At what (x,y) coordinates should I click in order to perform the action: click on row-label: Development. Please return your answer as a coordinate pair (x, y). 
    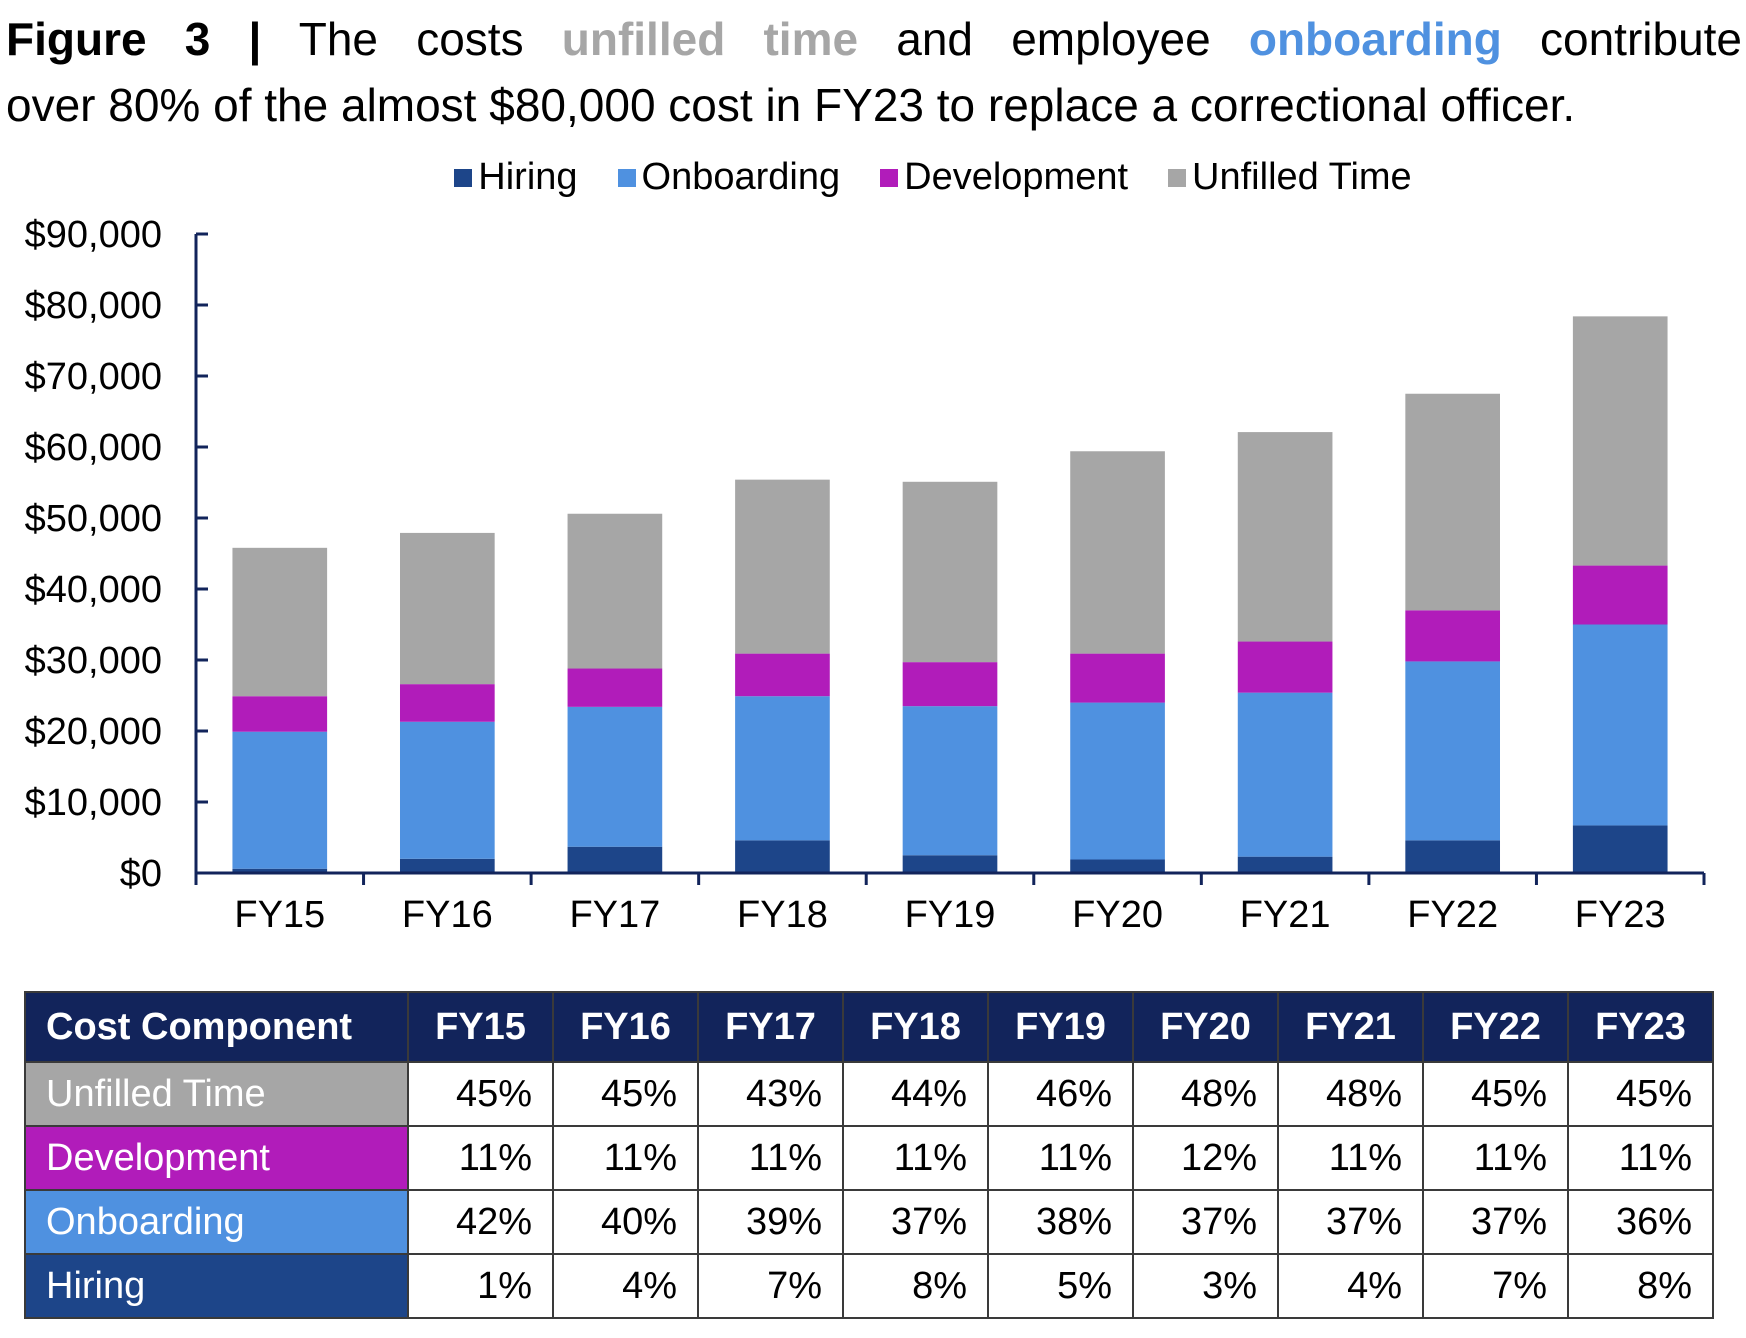
    Looking at the image, I should click on (216, 1158).